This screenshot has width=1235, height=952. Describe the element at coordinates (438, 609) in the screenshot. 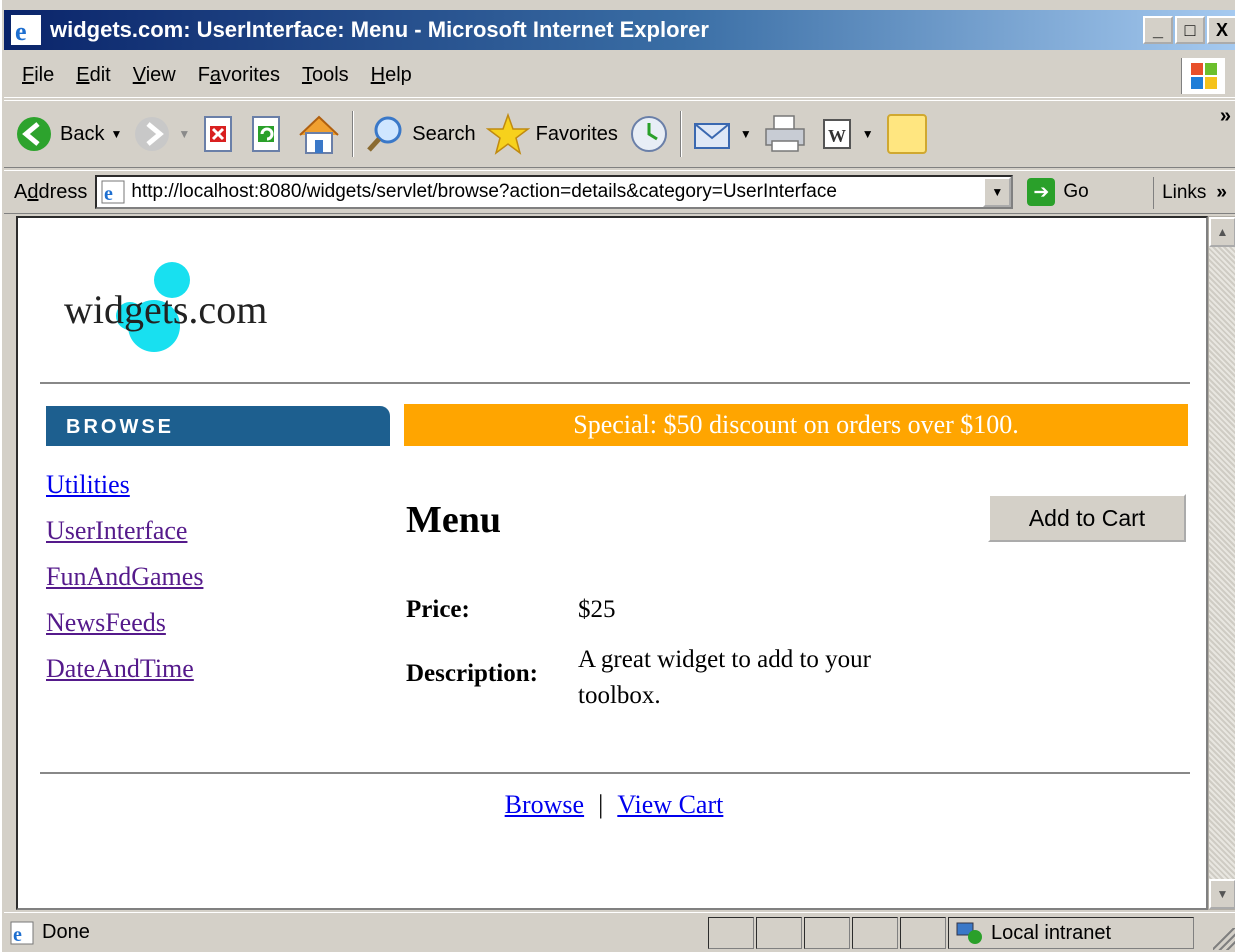

I see `price-label: Price:` at that location.